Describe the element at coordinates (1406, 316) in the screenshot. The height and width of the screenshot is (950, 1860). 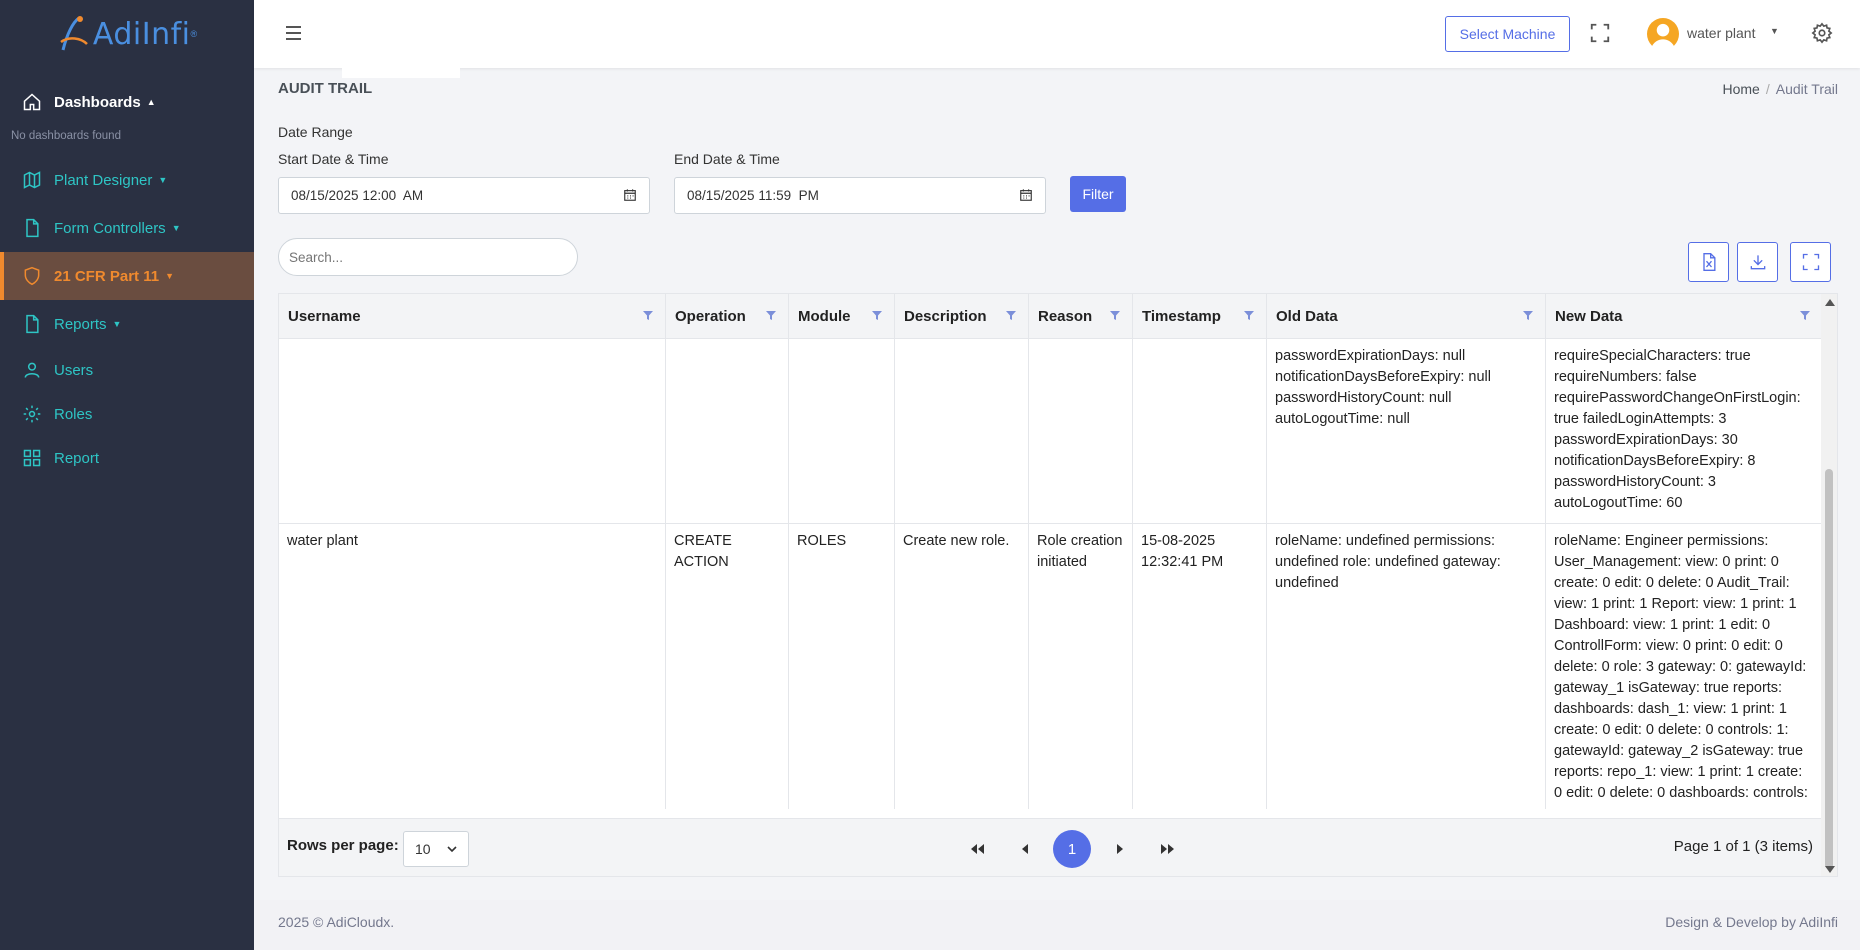
I see `column-header-old-data: Old Data` at that location.